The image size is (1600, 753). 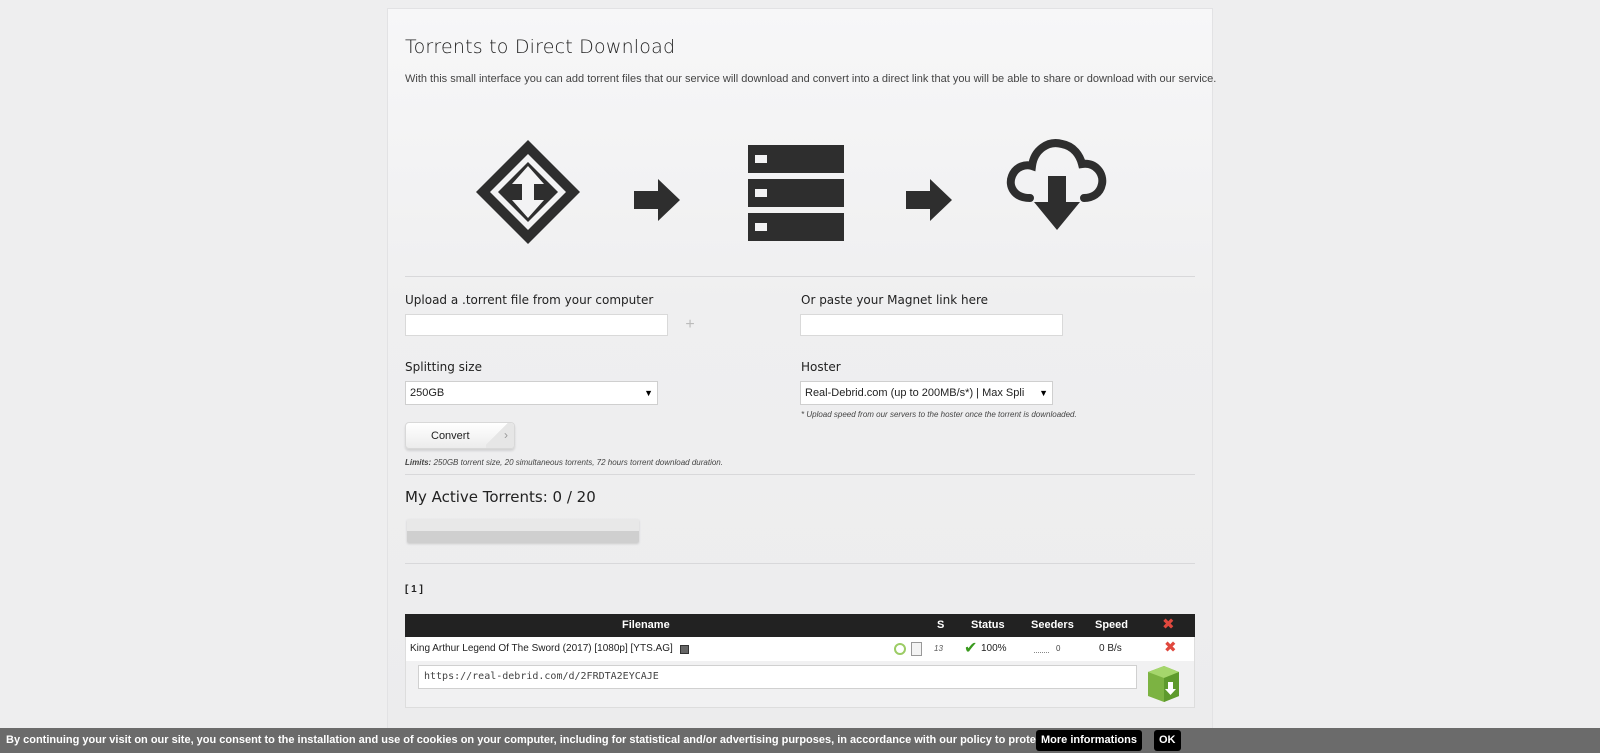 What do you see at coordinates (821, 367) in the screenshot?
I see `hoster-label: Hoster` at bounding box center [821, 367].